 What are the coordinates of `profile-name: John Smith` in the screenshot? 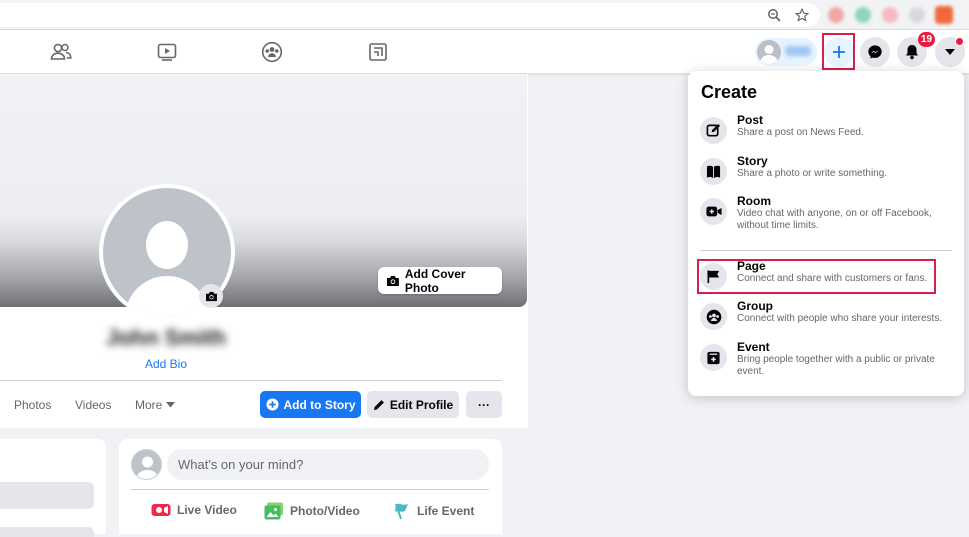 It's located at (166, 337).